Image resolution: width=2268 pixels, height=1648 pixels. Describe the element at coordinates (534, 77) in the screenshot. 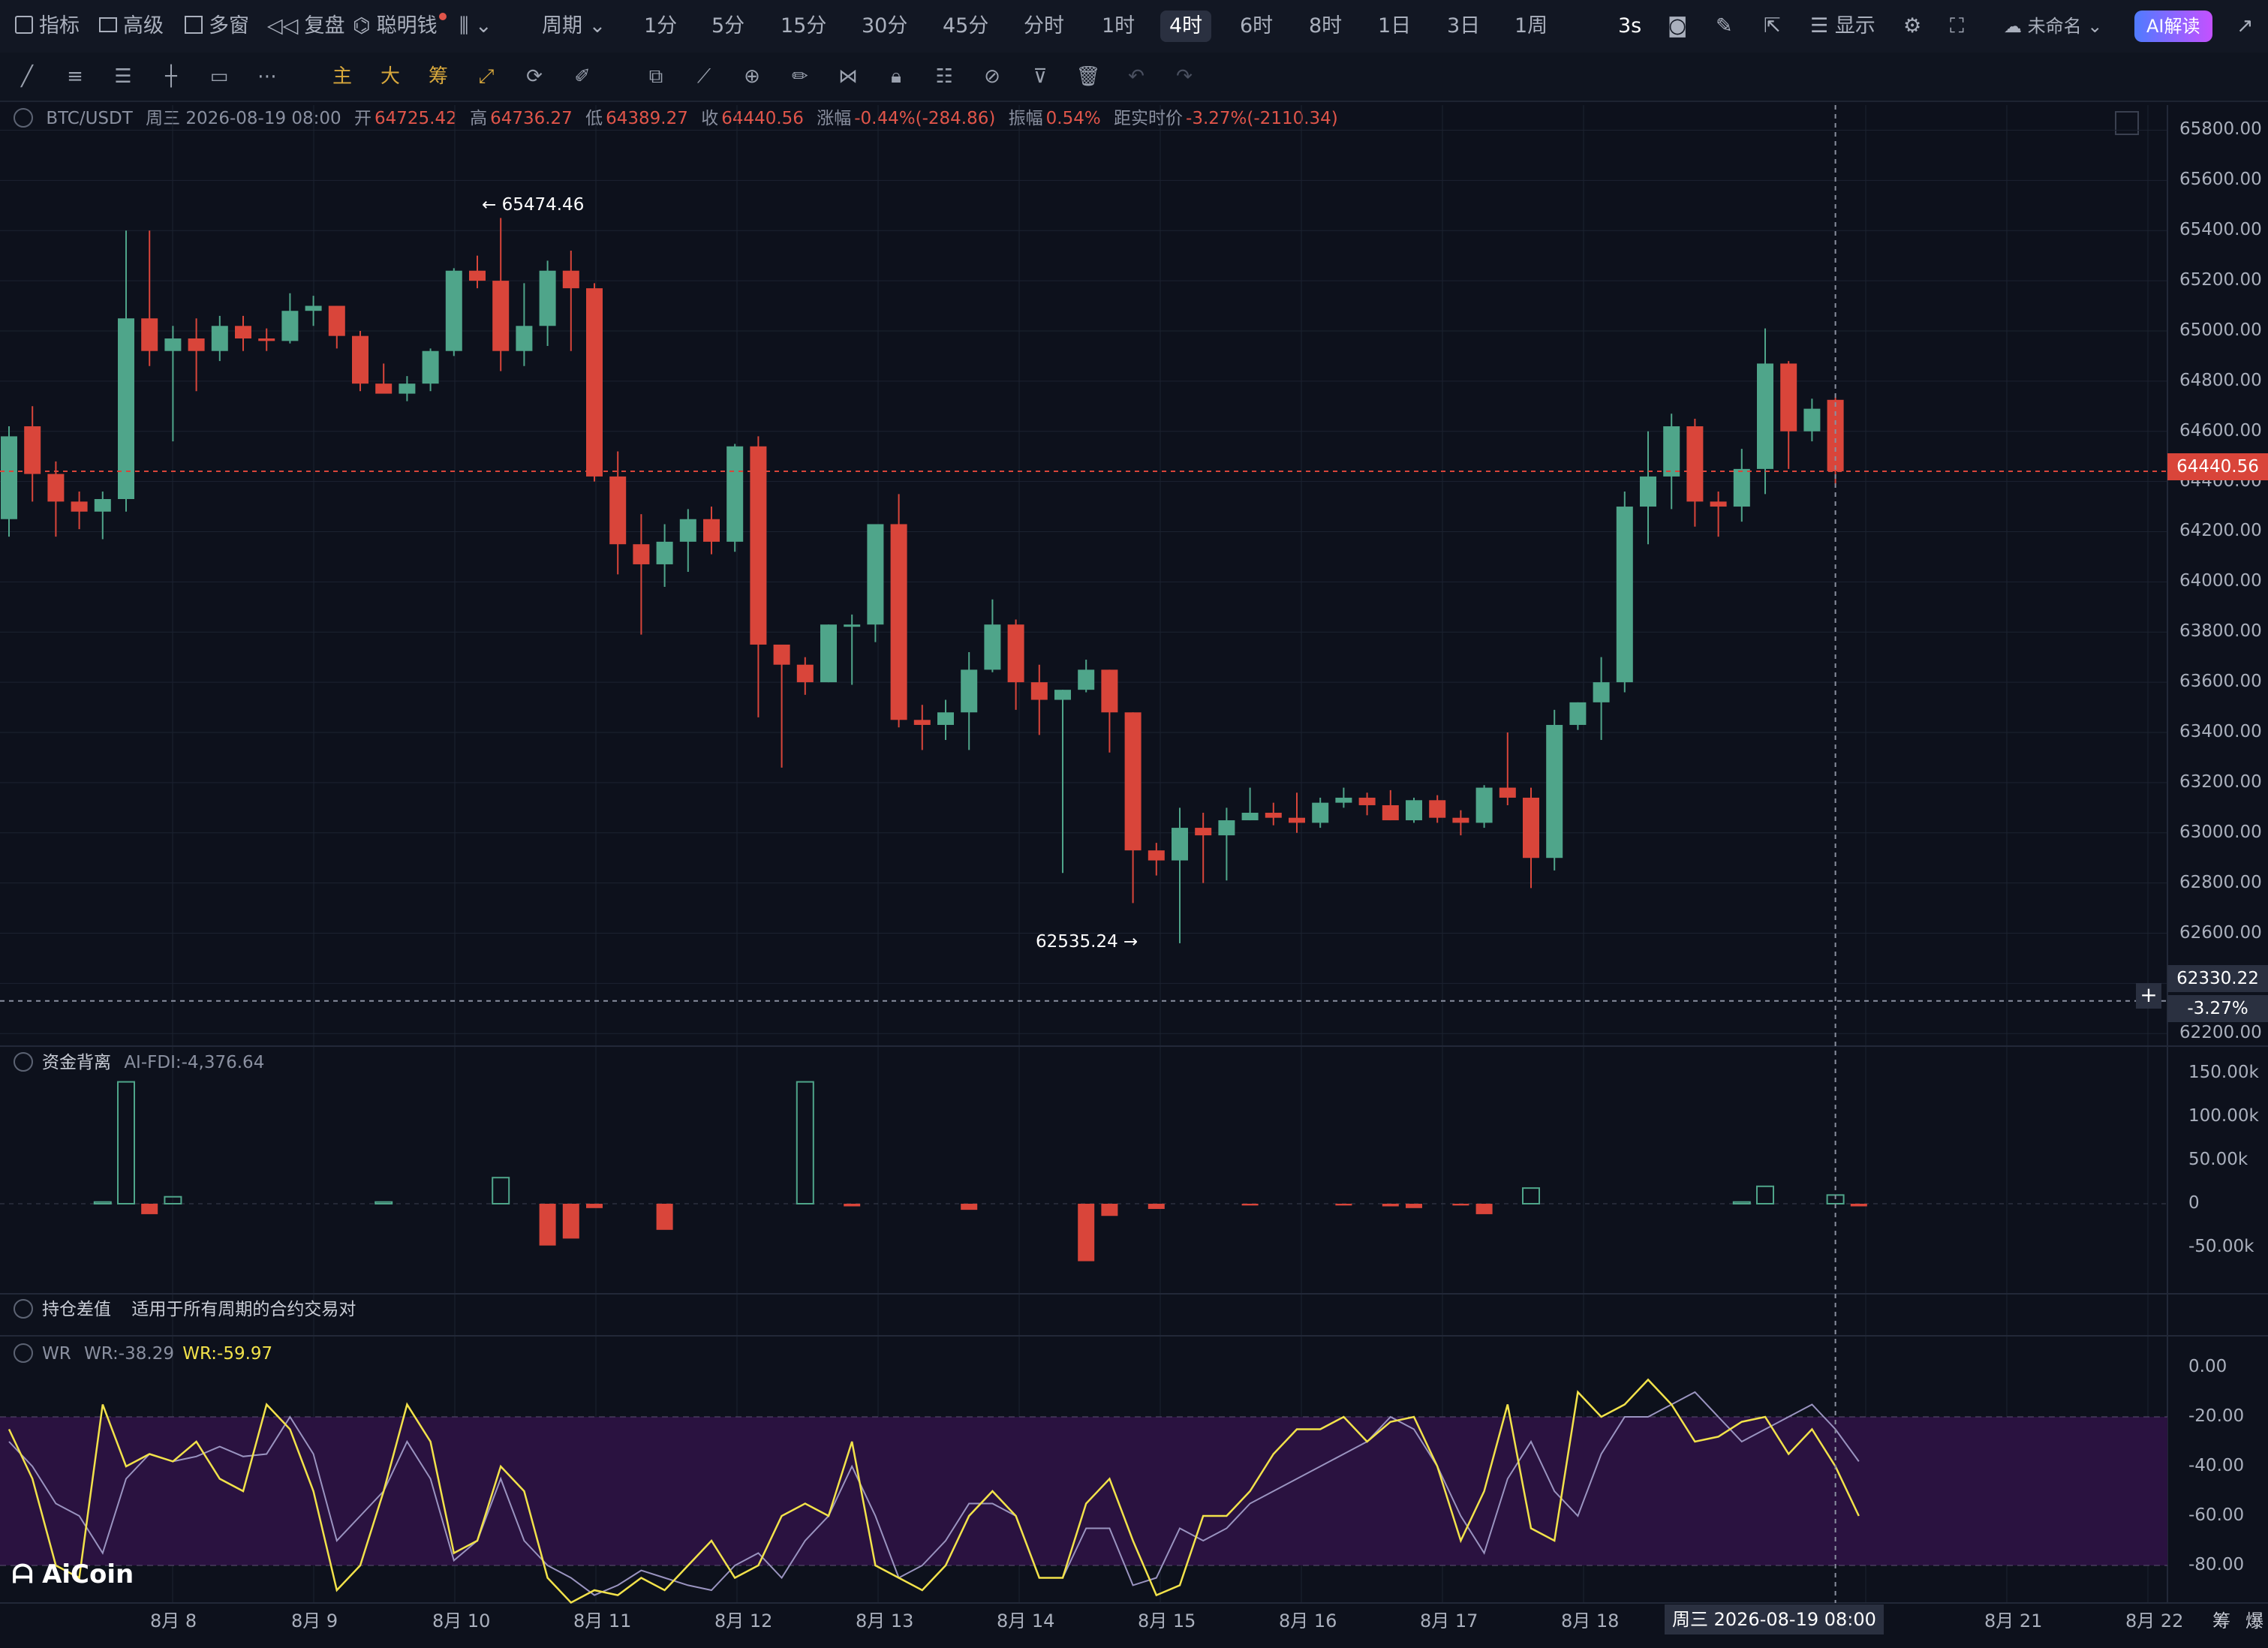

I see `sync-icon: ⟳` at that location.